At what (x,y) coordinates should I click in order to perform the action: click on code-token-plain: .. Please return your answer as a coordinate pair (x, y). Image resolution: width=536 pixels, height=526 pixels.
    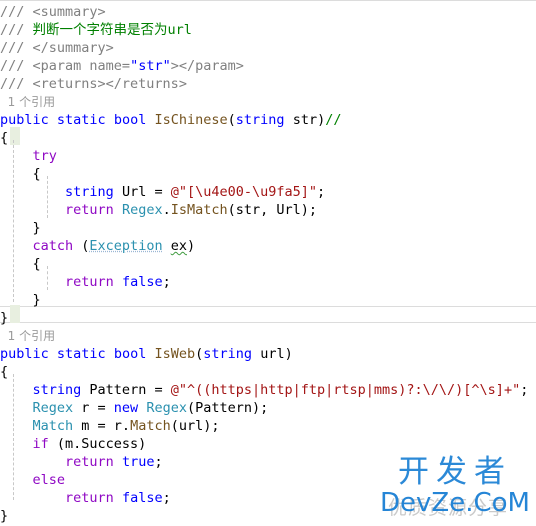
    Looking at the image, I should click on (166, 210).